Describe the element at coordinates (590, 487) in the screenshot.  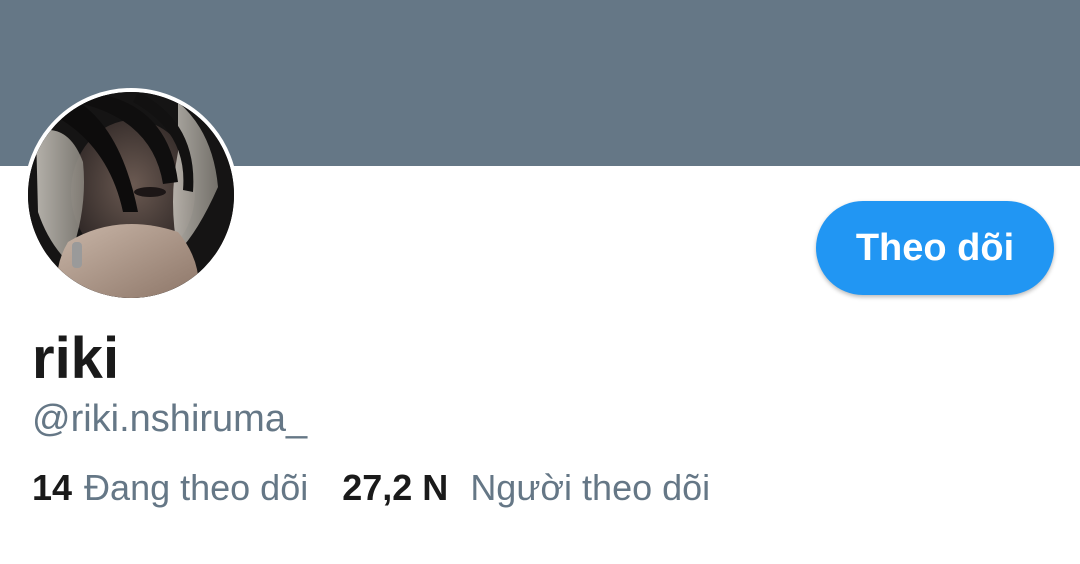
I see `followers-label: Người theo dõi` at that location.